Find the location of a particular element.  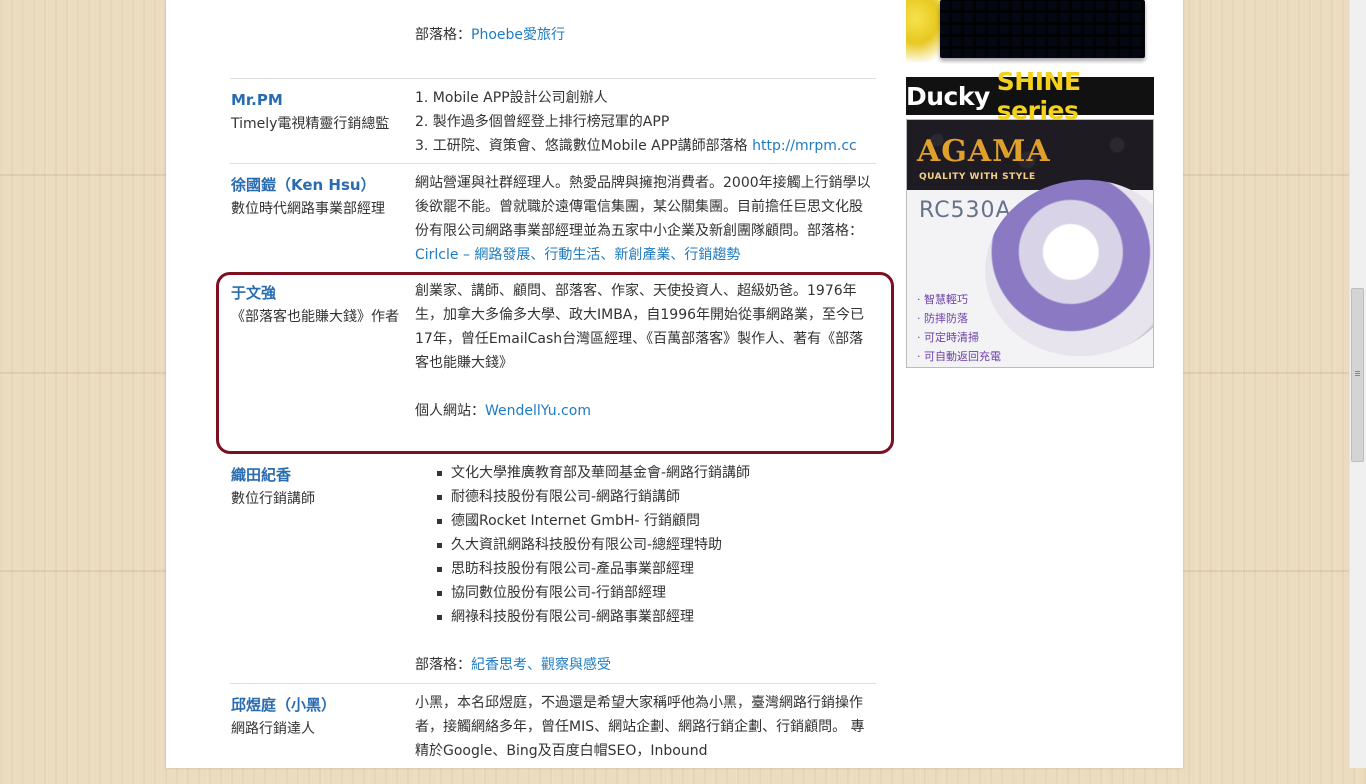

feature-text: · 智慧輕巧 is located at coordinates (942, 299).